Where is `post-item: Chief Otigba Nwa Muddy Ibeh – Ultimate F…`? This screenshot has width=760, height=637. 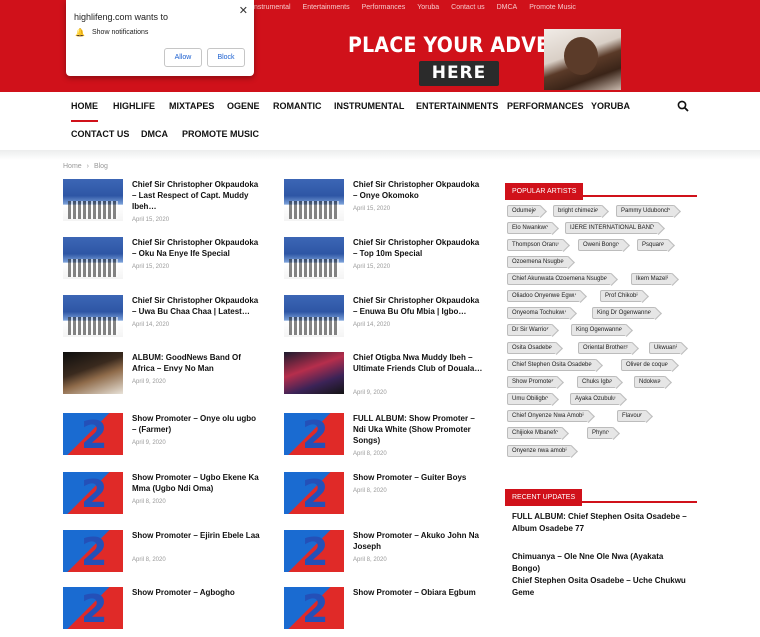
post-item: Chief Otigba Nwa Muddy Ibeh – Ultimate F… is located at coordinates (384, 377).